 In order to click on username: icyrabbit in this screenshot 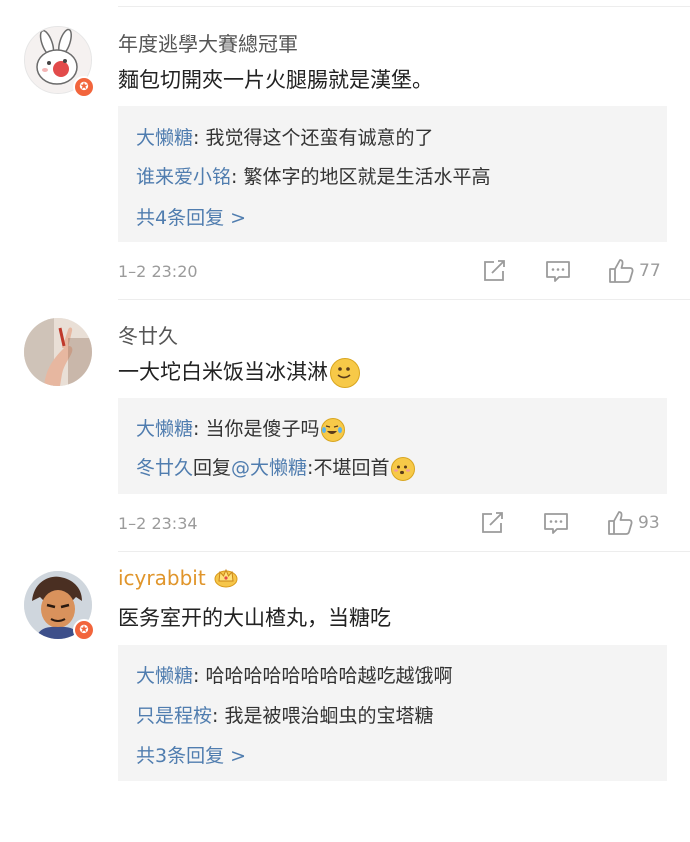, I will do `click(178, 578)`.